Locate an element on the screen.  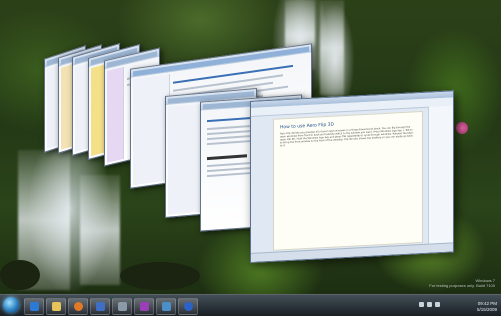
taskbar-help-button is located at coordinates (188, 306).